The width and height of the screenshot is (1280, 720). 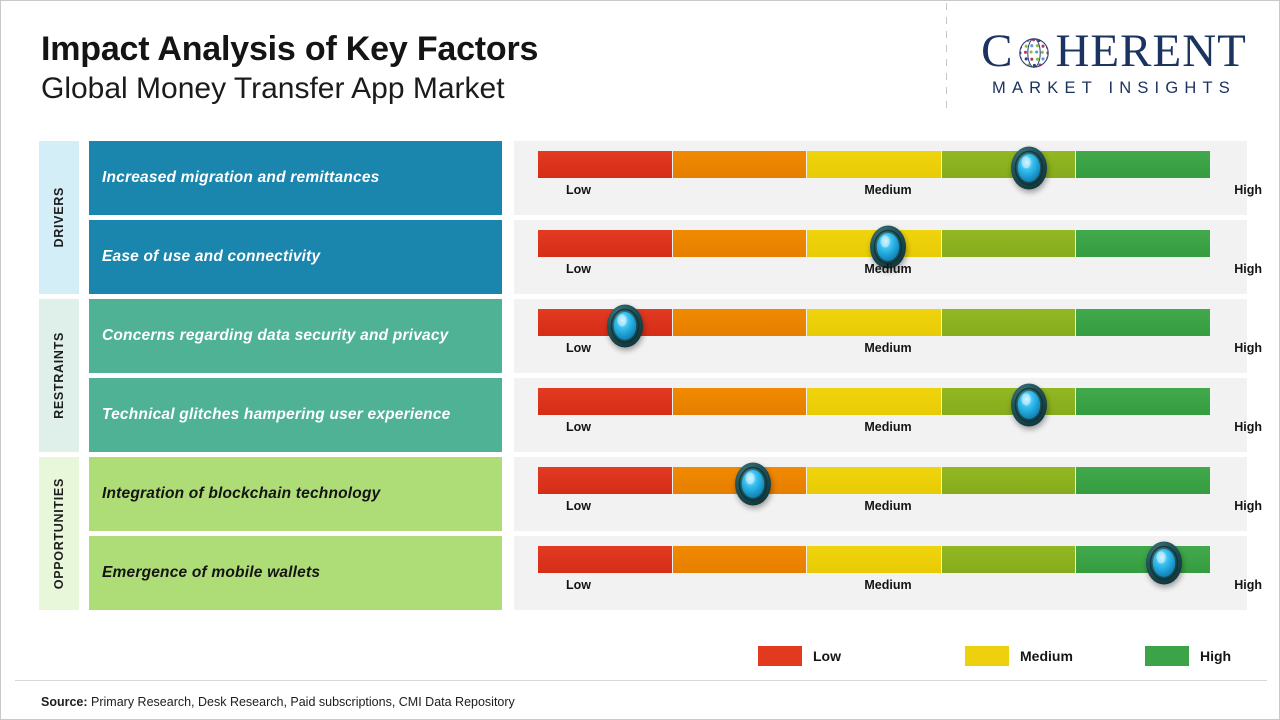 I want to click on logo-wordmark: C HERENT, so click(x=1114, y=51).